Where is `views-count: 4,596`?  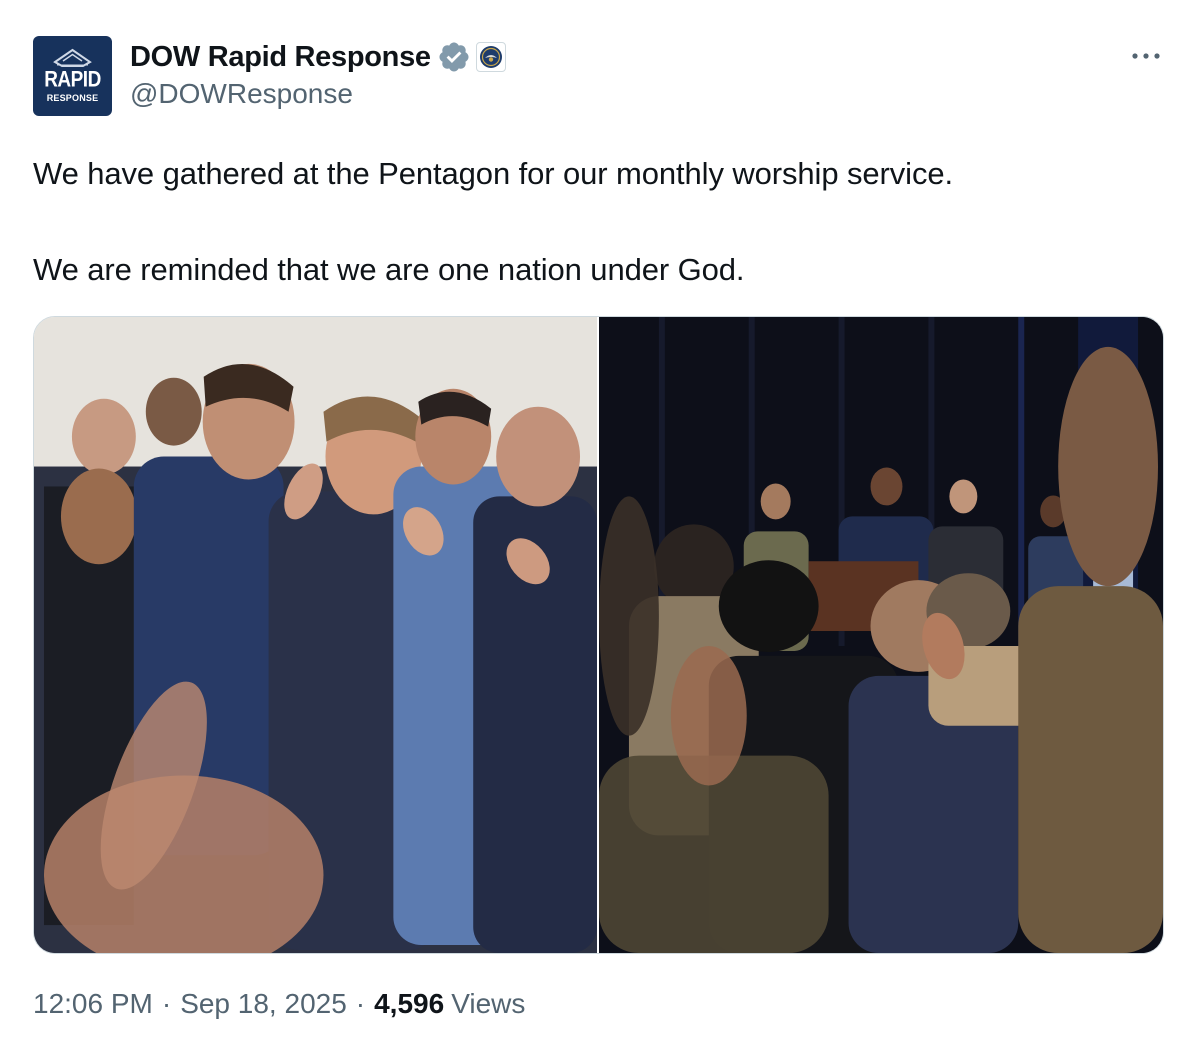 views-count: 4,596 is located at coordinates (409, 1003).